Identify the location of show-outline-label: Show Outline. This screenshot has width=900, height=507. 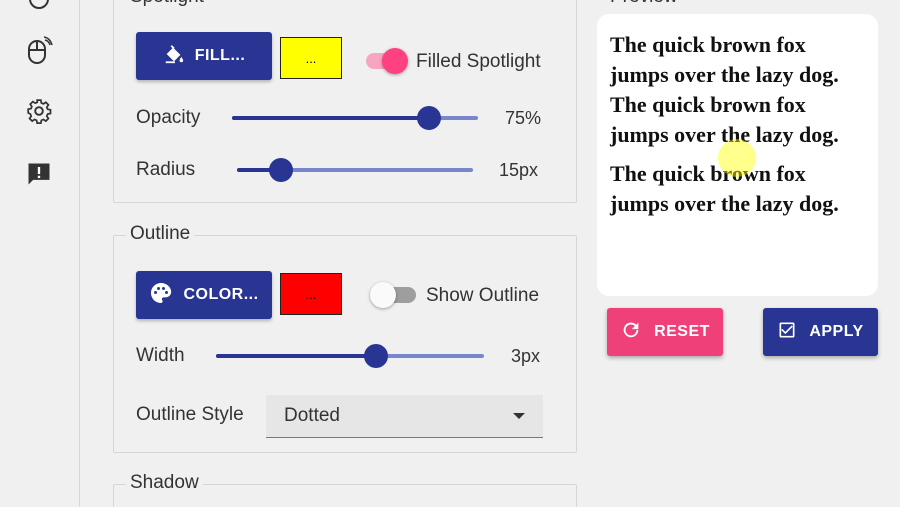
(483, 295).